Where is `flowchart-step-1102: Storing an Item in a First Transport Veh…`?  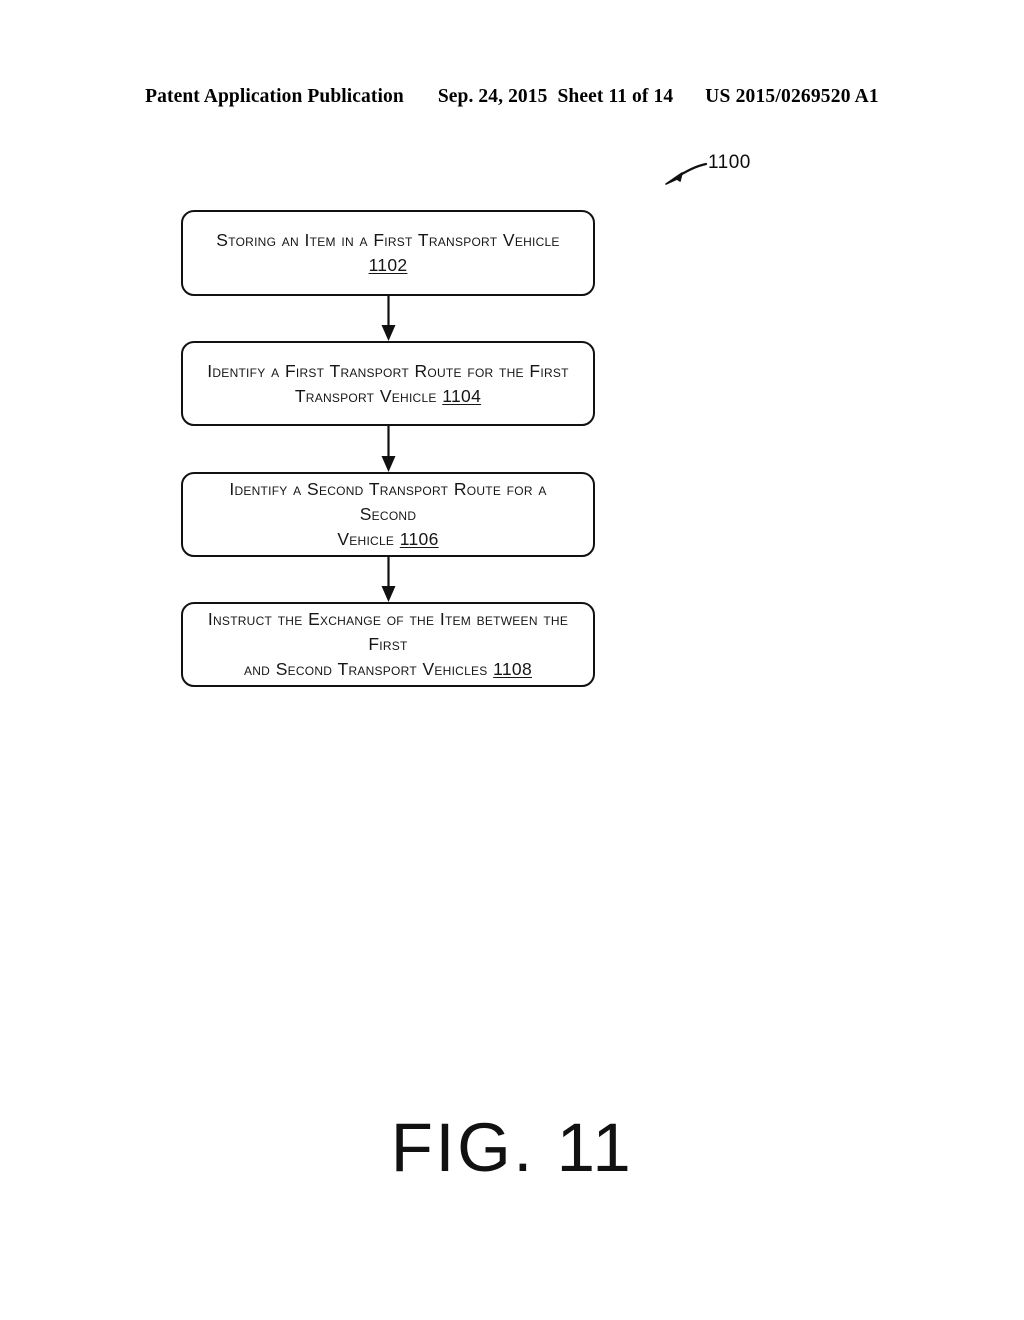 flowchart-step-1102: Storing an Item in a First Transport Veh… is located at coordinates (388, 253).